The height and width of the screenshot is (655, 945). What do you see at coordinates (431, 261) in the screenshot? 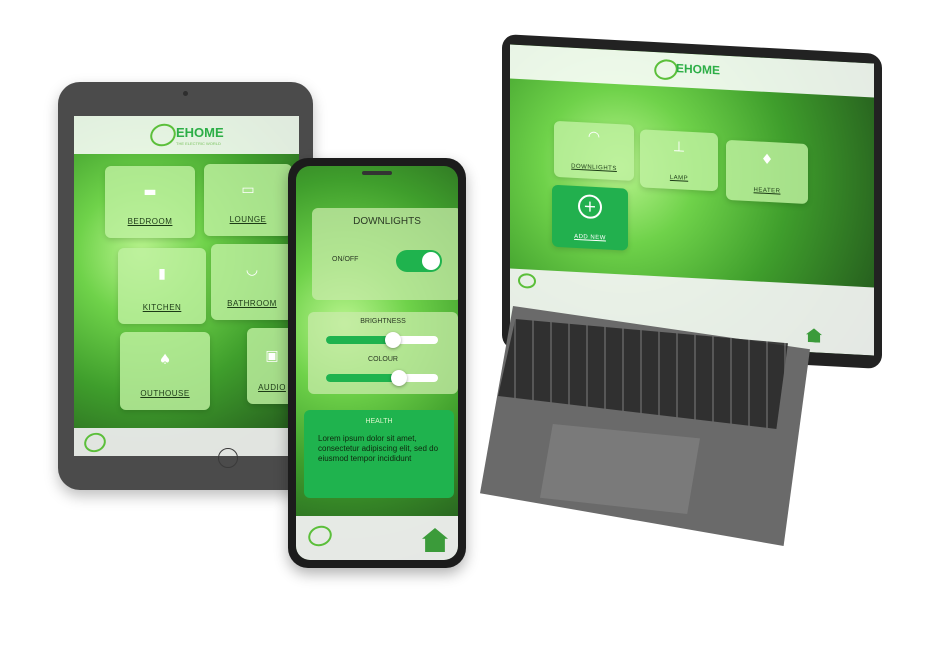
I see `toggle-knob` at bounding box center [431, 261].